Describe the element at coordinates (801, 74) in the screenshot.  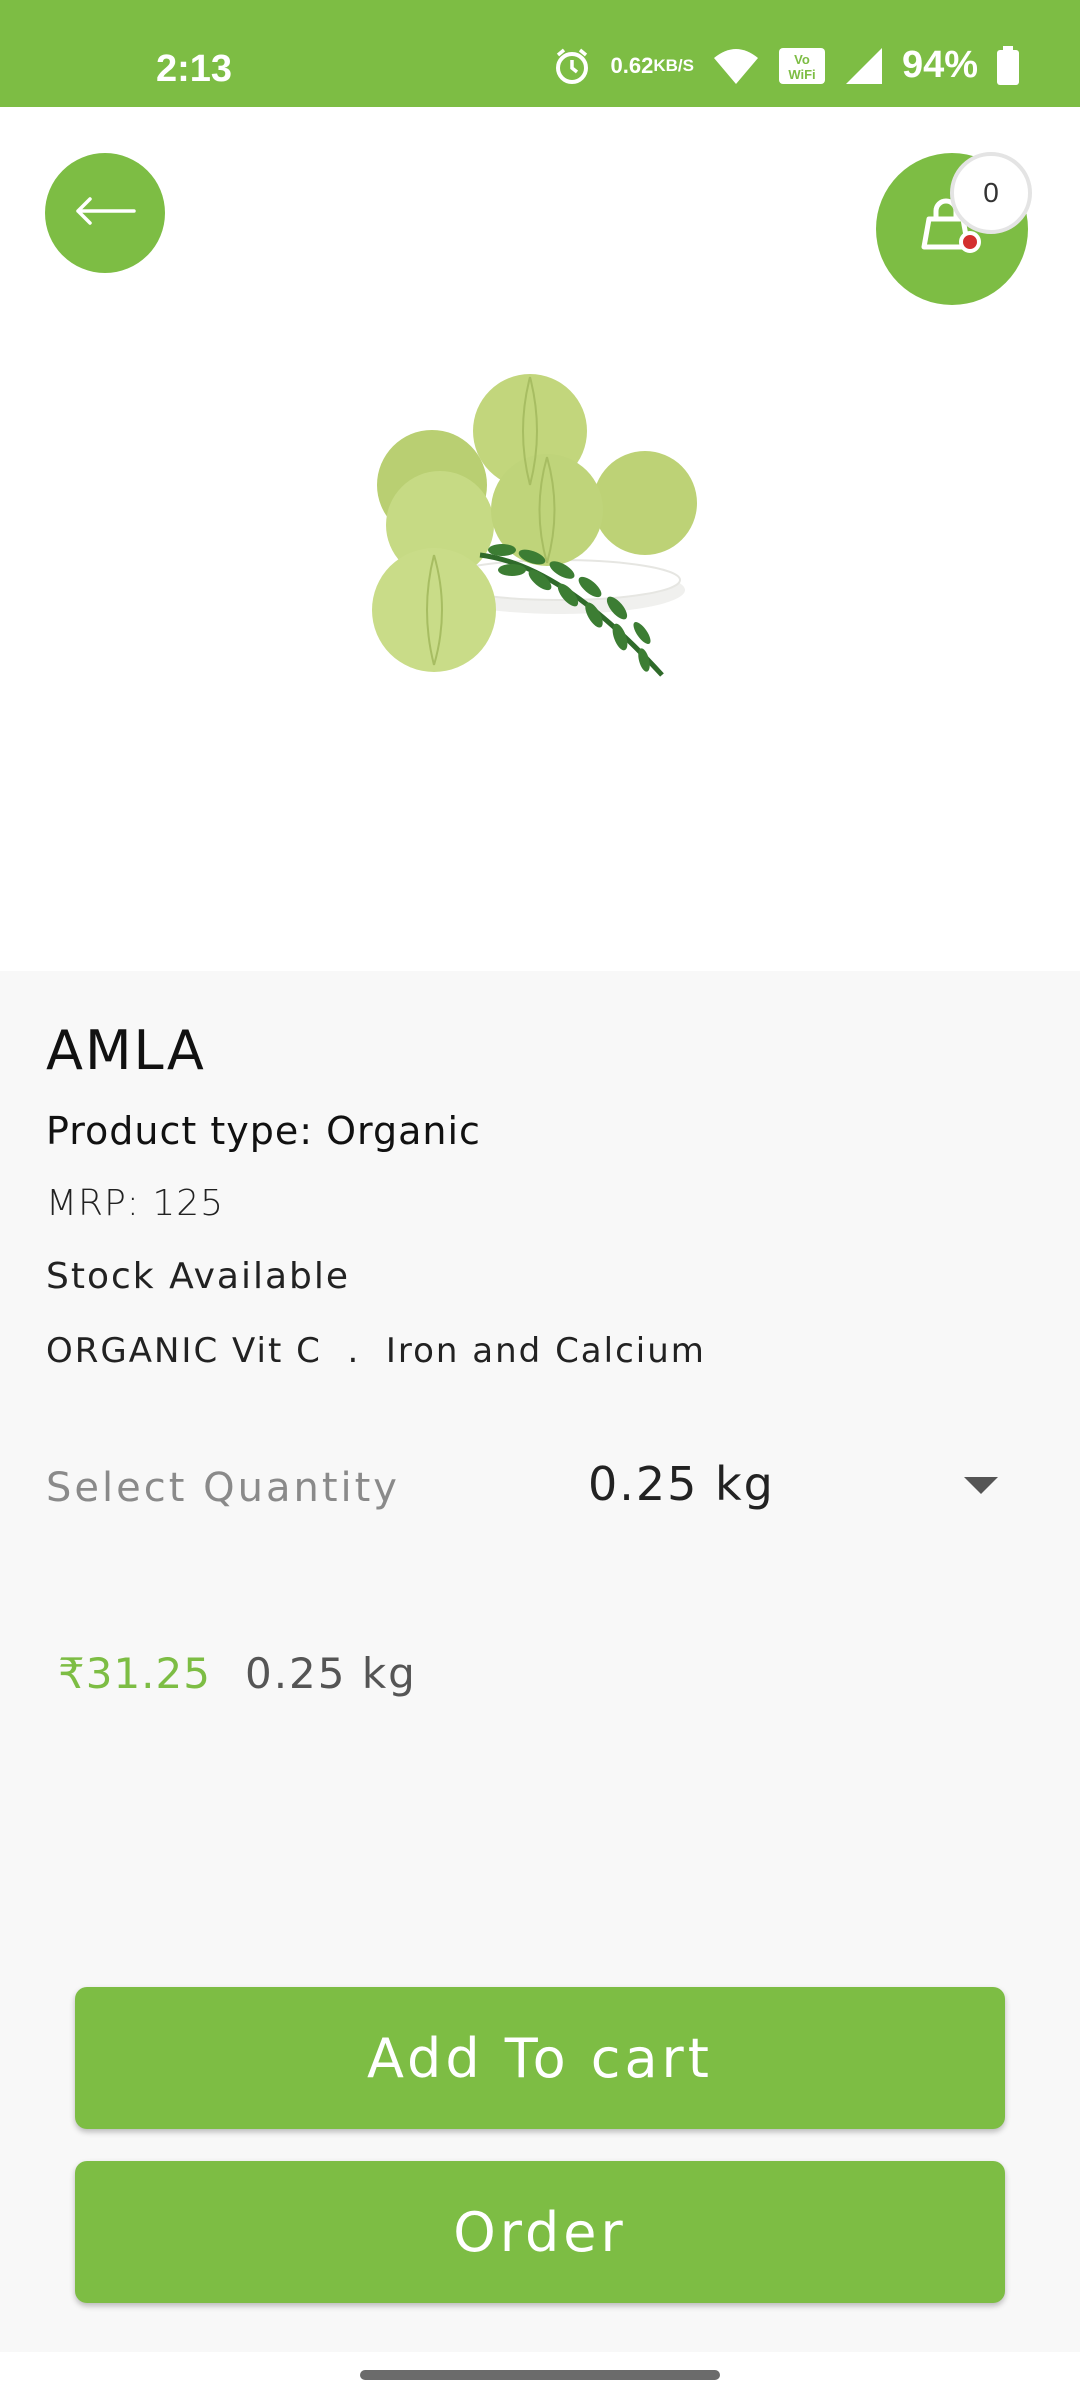
I see `svg-text: WiFi` at that location.